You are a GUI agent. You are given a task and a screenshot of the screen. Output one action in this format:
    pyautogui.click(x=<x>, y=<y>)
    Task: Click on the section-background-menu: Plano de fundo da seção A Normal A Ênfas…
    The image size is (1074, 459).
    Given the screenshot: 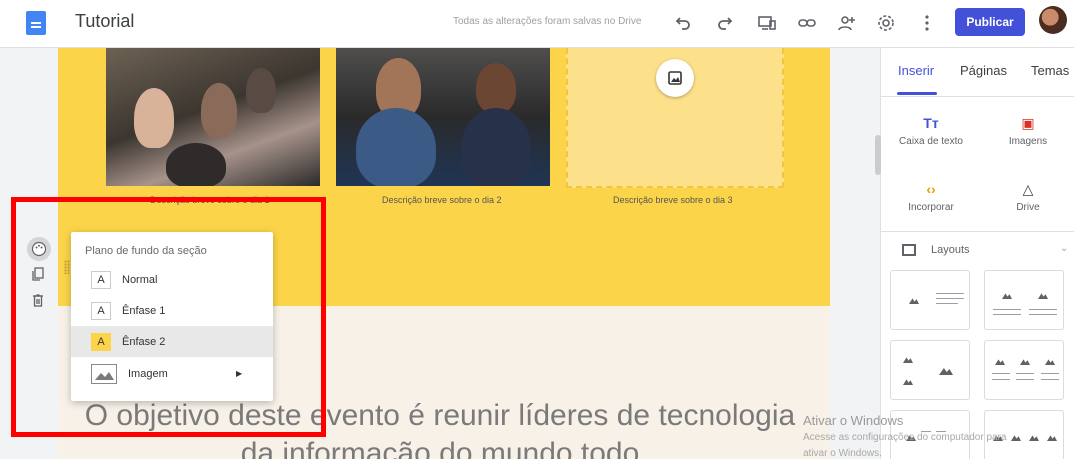 What is the action you would take?
    pyautogui.click(x=172, y=316)
    